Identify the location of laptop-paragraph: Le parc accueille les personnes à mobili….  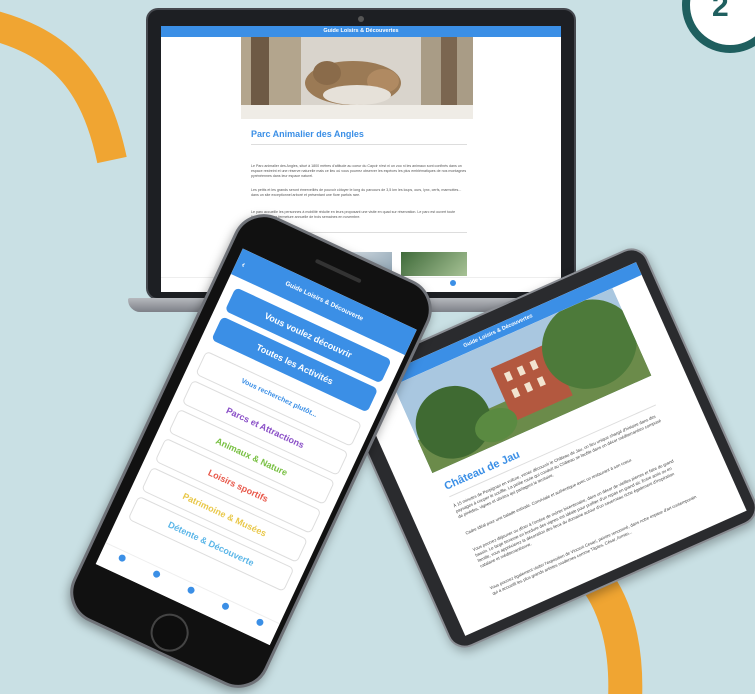
(353, 214).